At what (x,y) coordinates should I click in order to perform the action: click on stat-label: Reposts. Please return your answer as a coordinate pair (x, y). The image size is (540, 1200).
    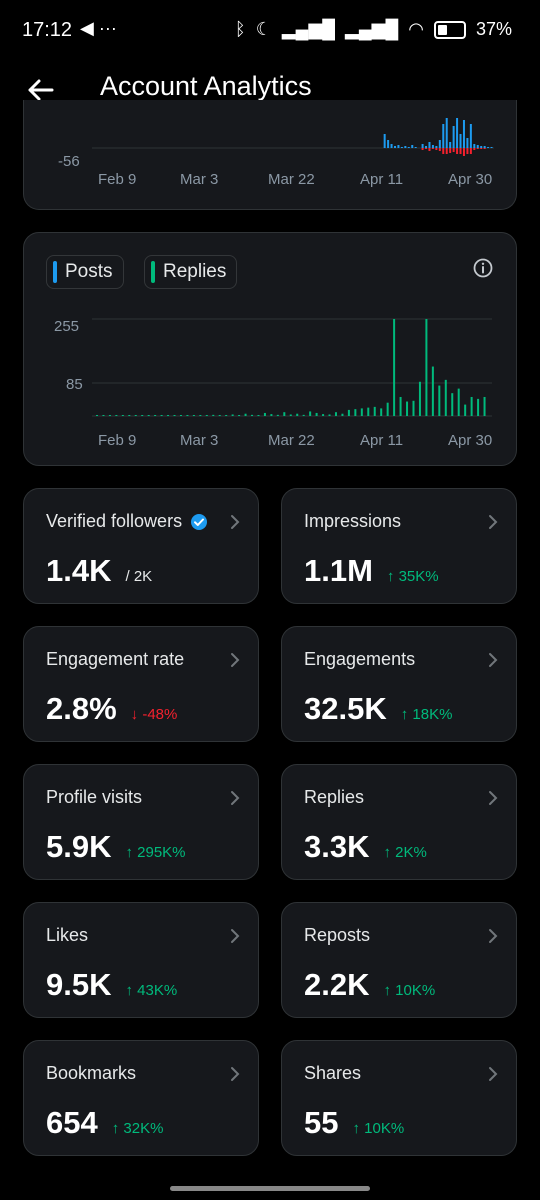
    Looking at the image, I should click on (337, 935).